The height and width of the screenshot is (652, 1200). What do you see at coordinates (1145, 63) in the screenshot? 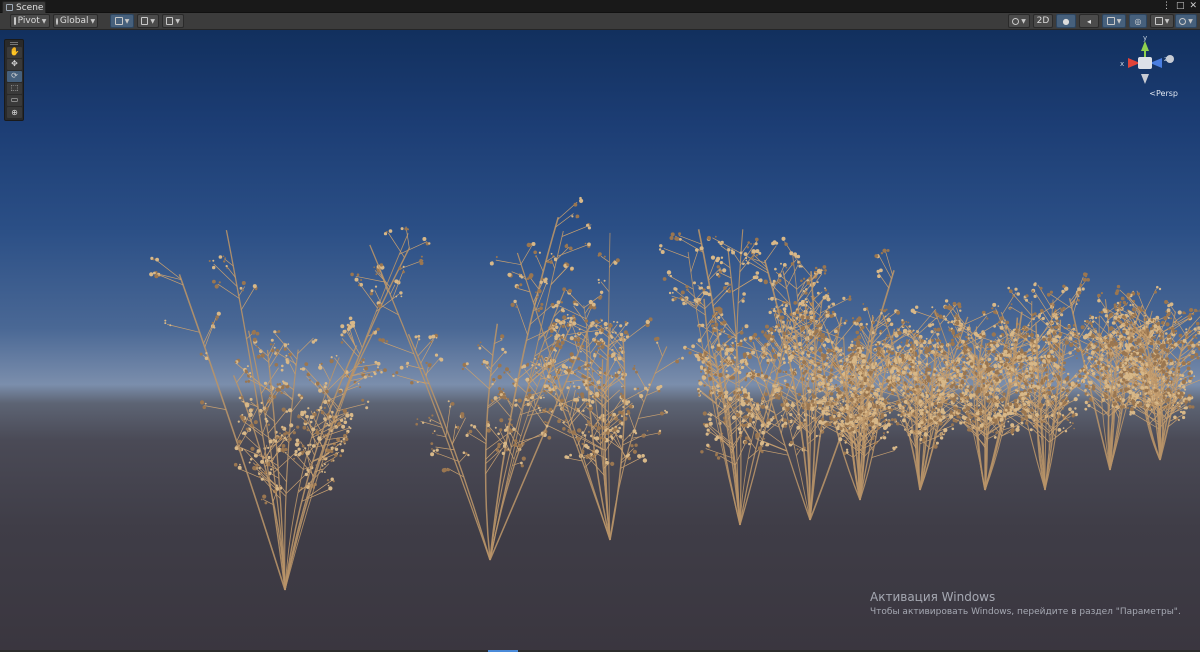
I see `gizmo-center-cube` at bounding box center [1145, 63].